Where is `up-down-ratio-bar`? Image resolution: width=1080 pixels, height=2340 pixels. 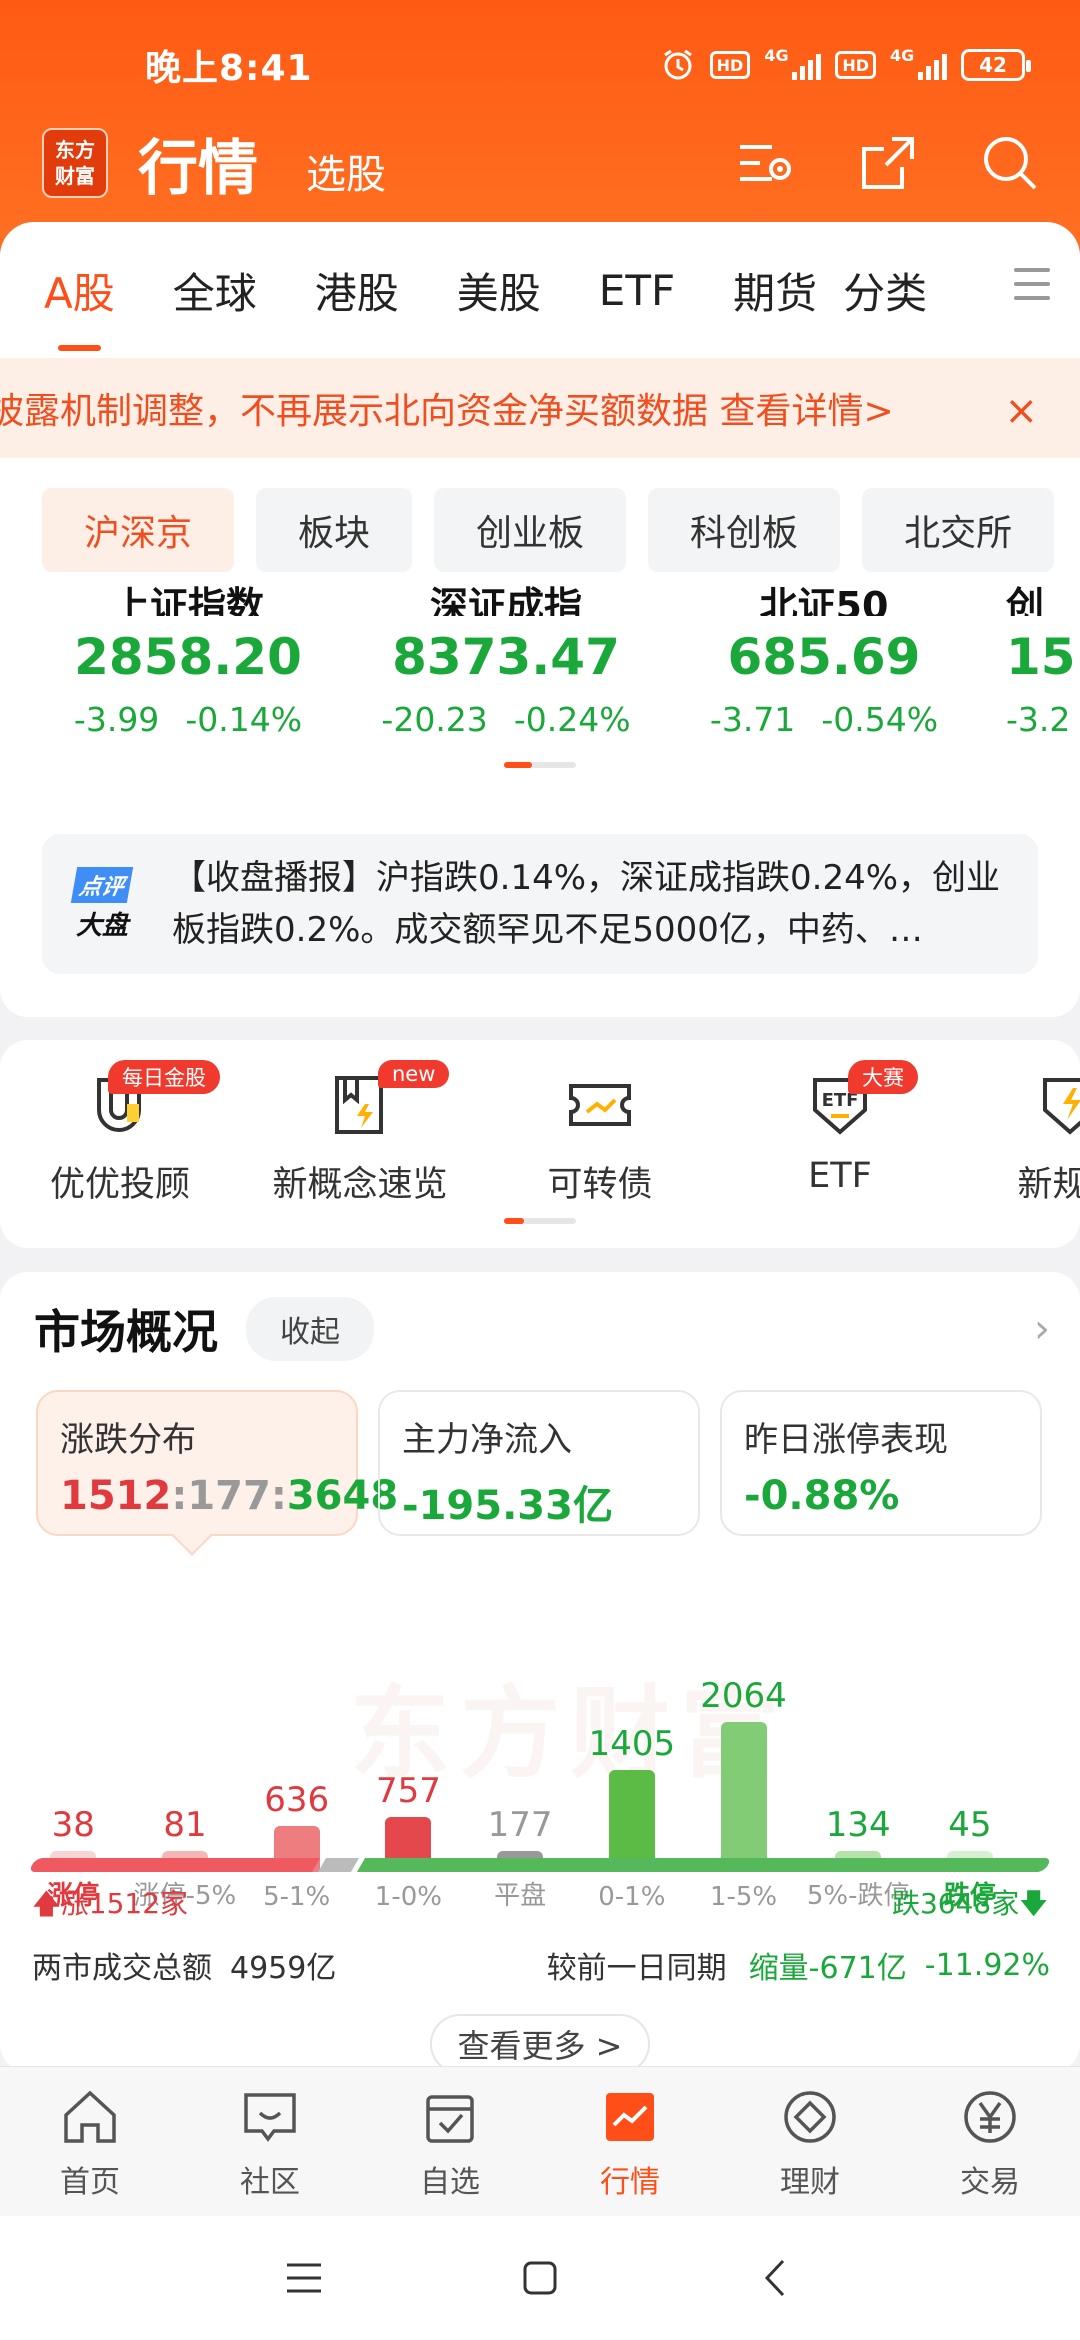 up-down-ratio-bar is located at coordinates (540, 1865).